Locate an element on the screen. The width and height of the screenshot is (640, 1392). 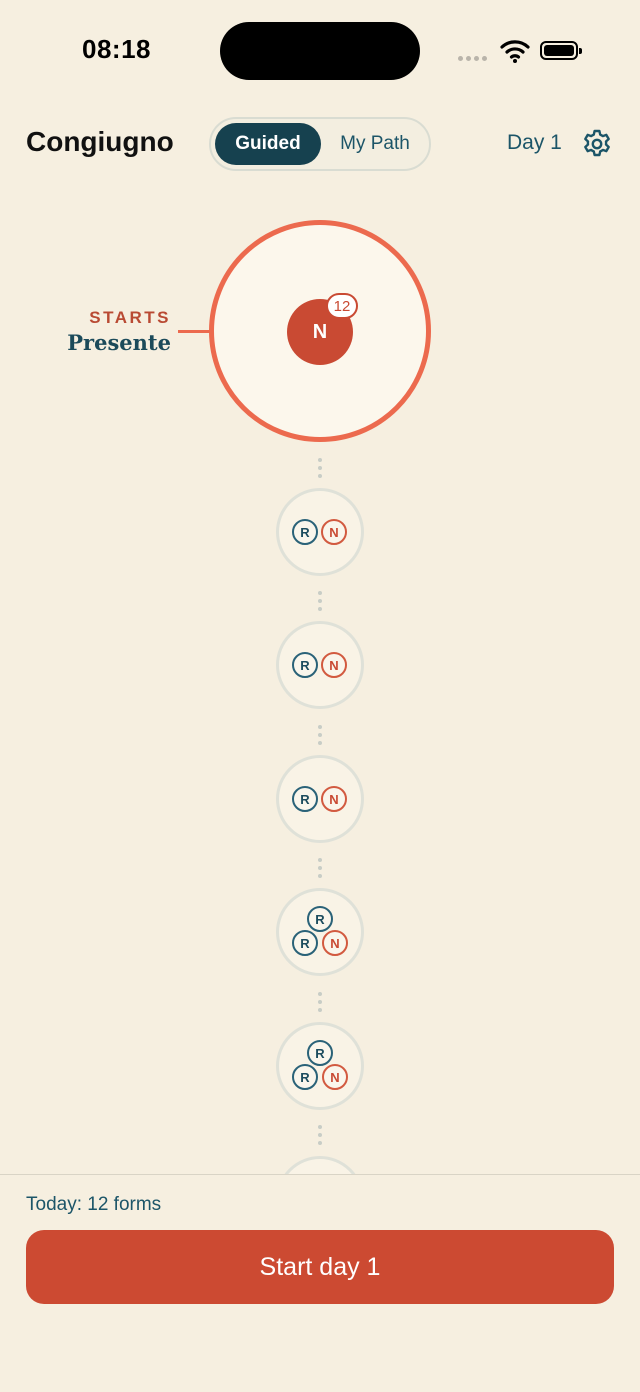
starts-caption: STARTS is located at coordinates (130, 317).